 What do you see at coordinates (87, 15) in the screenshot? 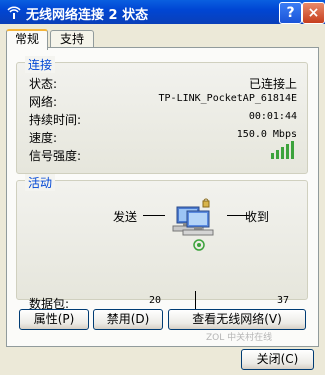
I see `window-title: 无线网络连接 2 状态` at bounding box center [87, 15].